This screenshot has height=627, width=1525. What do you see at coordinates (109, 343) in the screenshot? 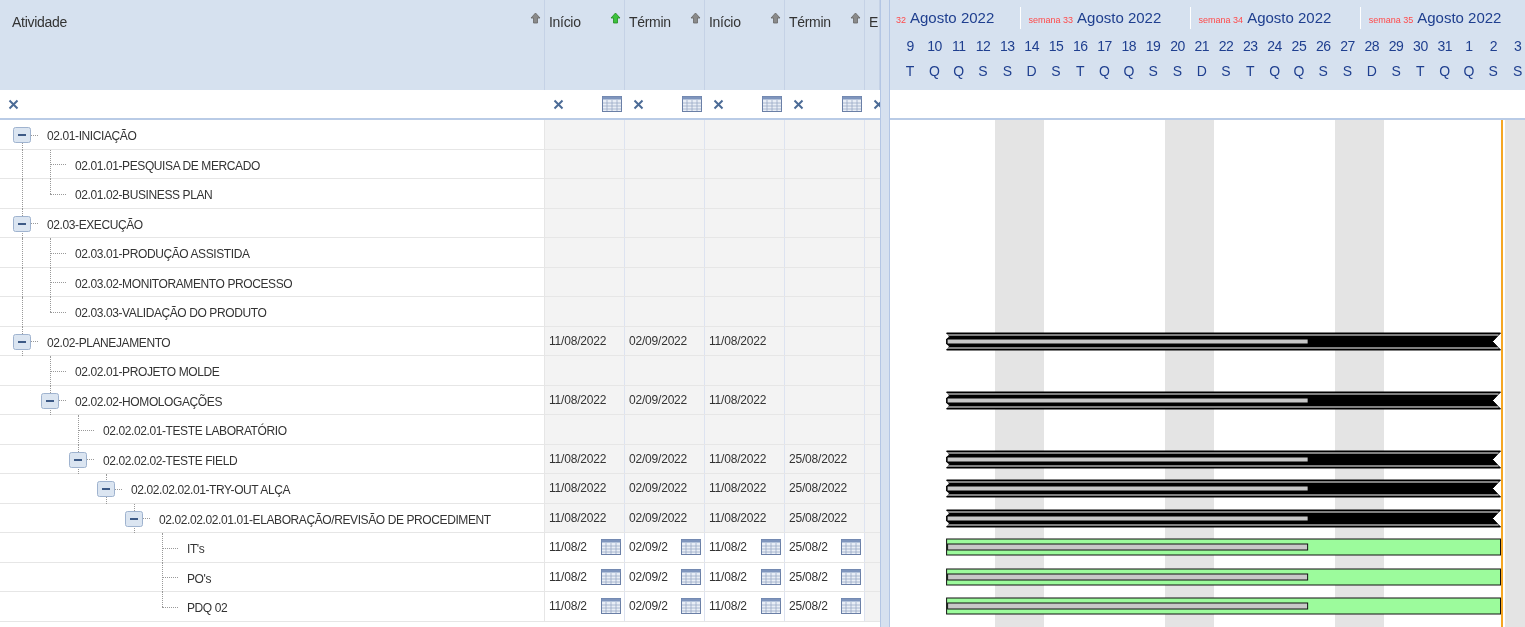
I see `task-name: 02.02-PLANEJAMENTO` at bounding box center [109, 343].